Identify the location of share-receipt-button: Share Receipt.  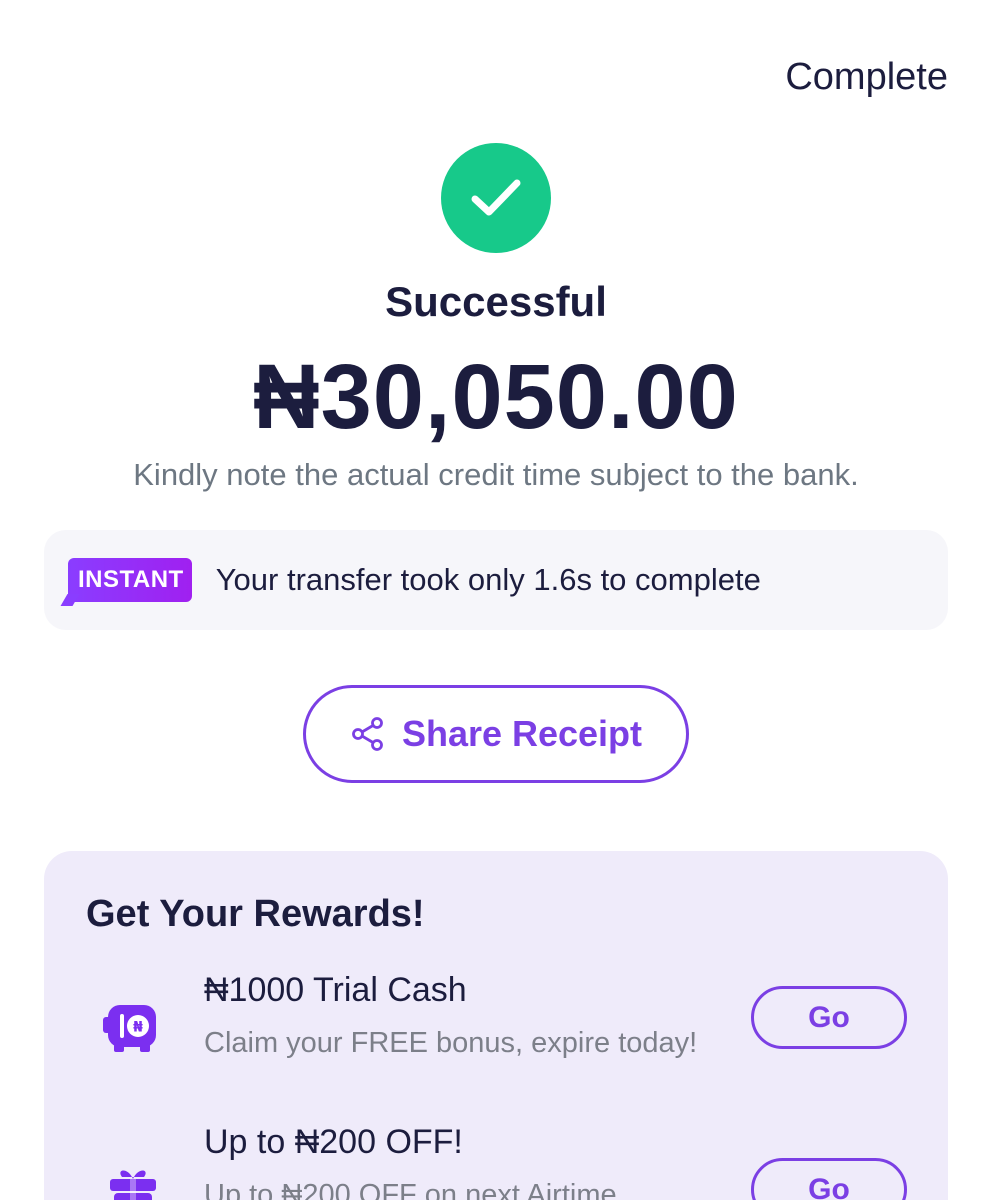
(496, 734).